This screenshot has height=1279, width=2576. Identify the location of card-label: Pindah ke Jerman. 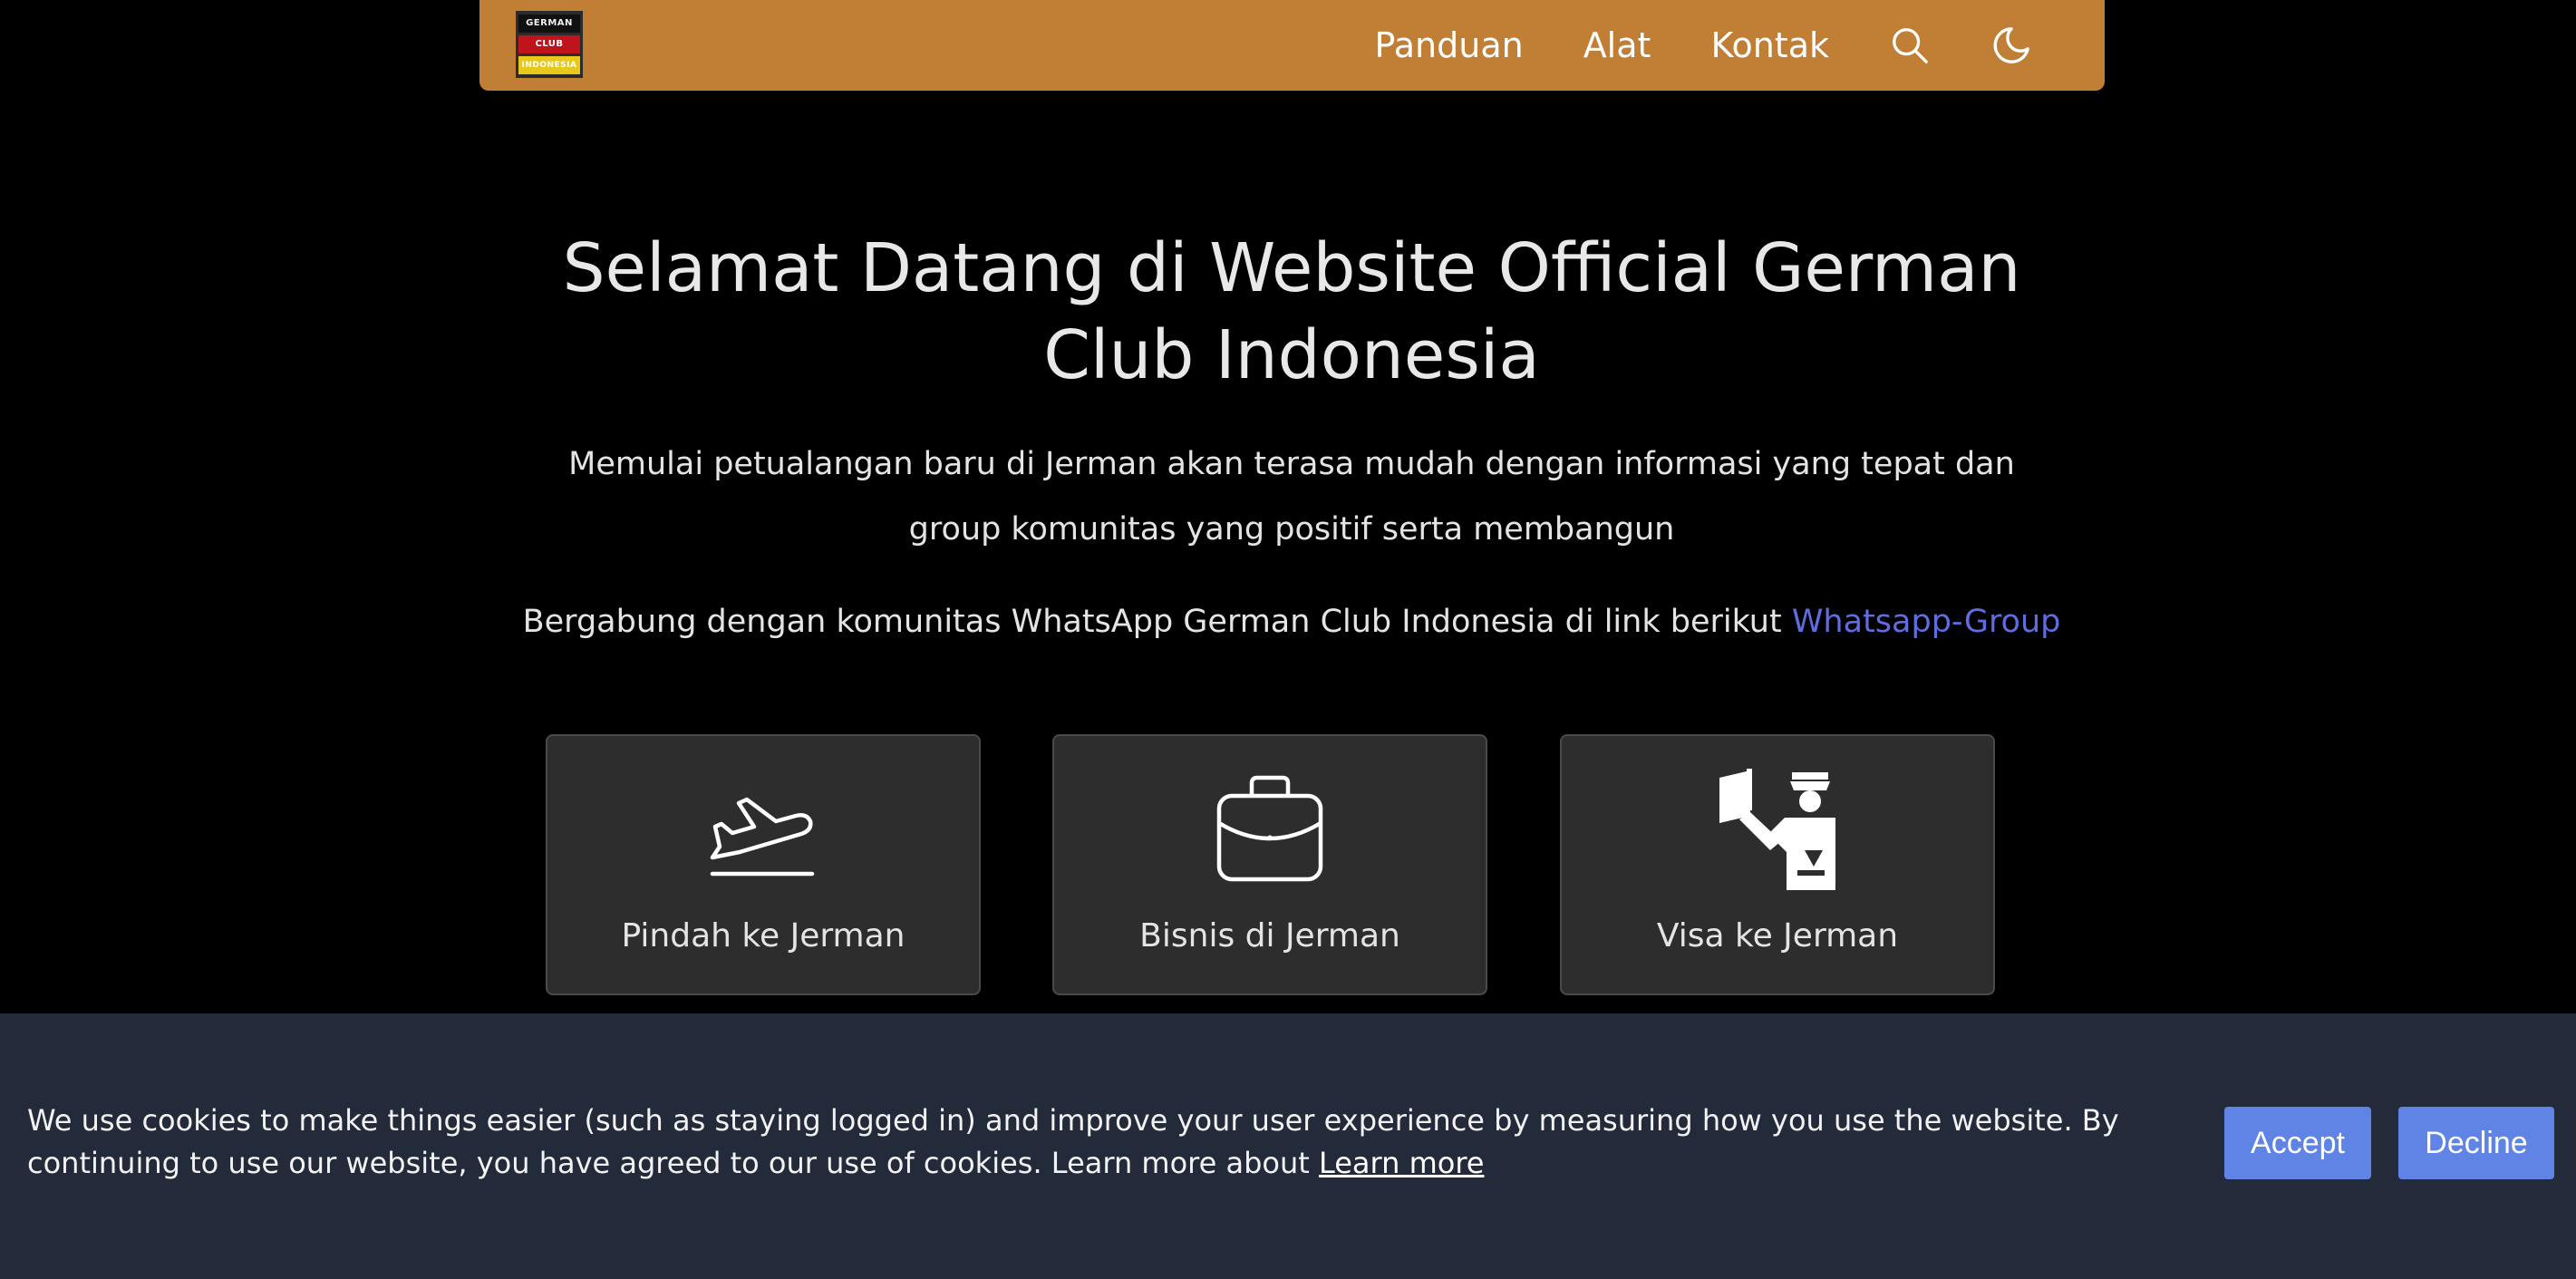
(763, 935).